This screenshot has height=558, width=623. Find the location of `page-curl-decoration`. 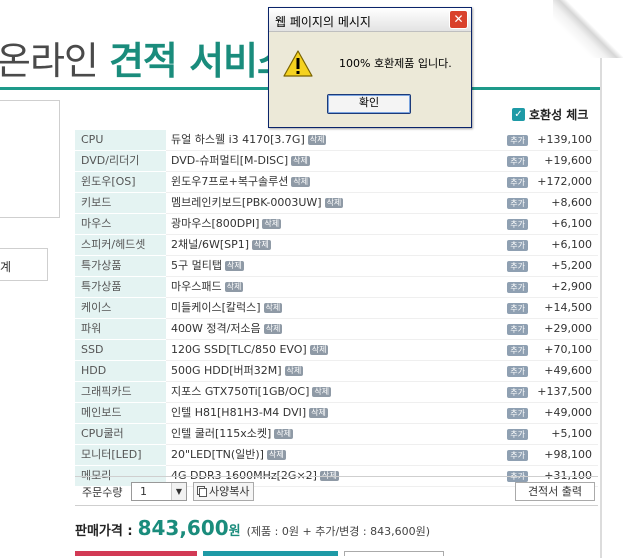

page-curl-decoration is located at coordinates (588, 29).